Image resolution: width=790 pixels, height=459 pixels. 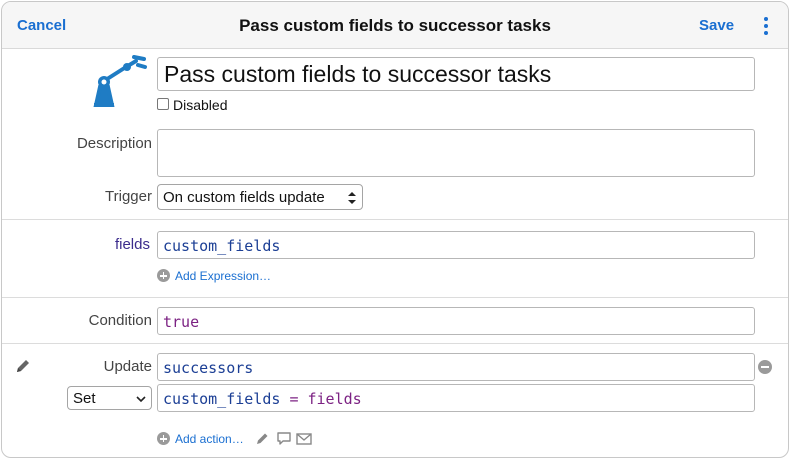 What do you see at coordinates (456, 74) in the screenshot?
I see `rule-name-input: Pass custom fields to successor tasks` at bounding box center [456, 74].